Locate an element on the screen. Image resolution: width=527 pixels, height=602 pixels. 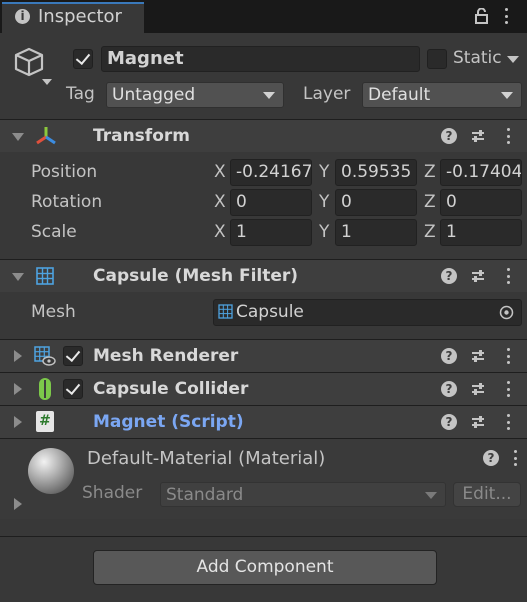
add-component-button: Add Component is located at coordinates (265, 567).